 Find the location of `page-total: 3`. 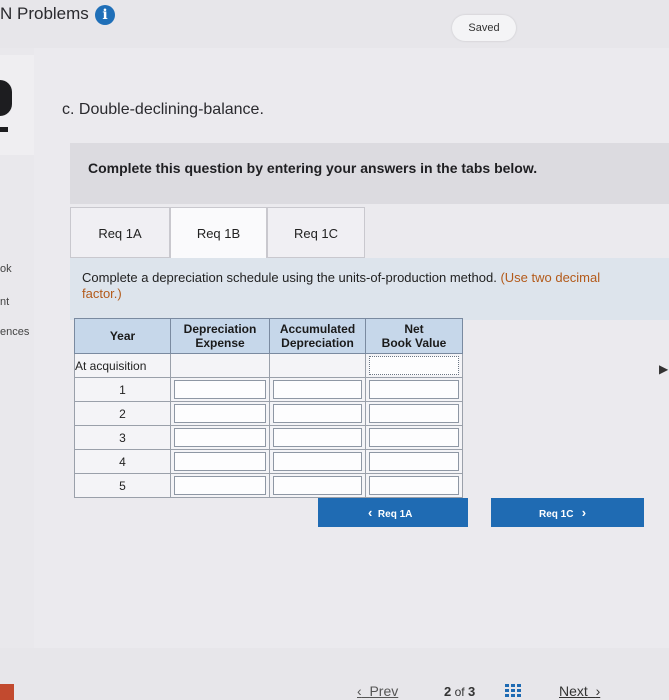

page-total: 3 is located at coordinates (471, 691).